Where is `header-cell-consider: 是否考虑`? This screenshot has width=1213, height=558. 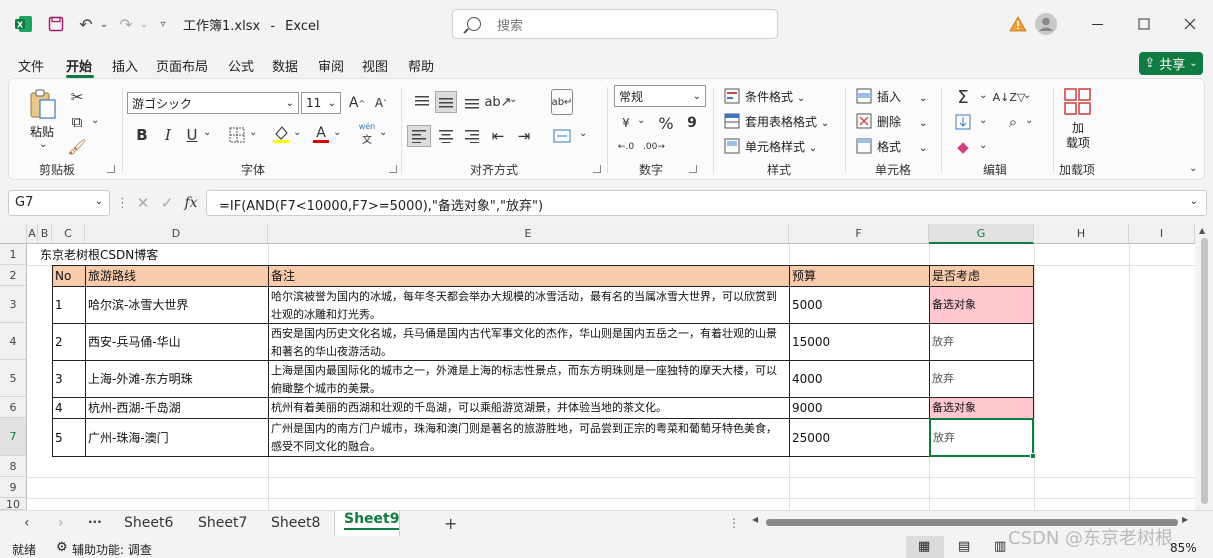 header-cell-consider: 是否考虑 is located at coordinates (981, 276).